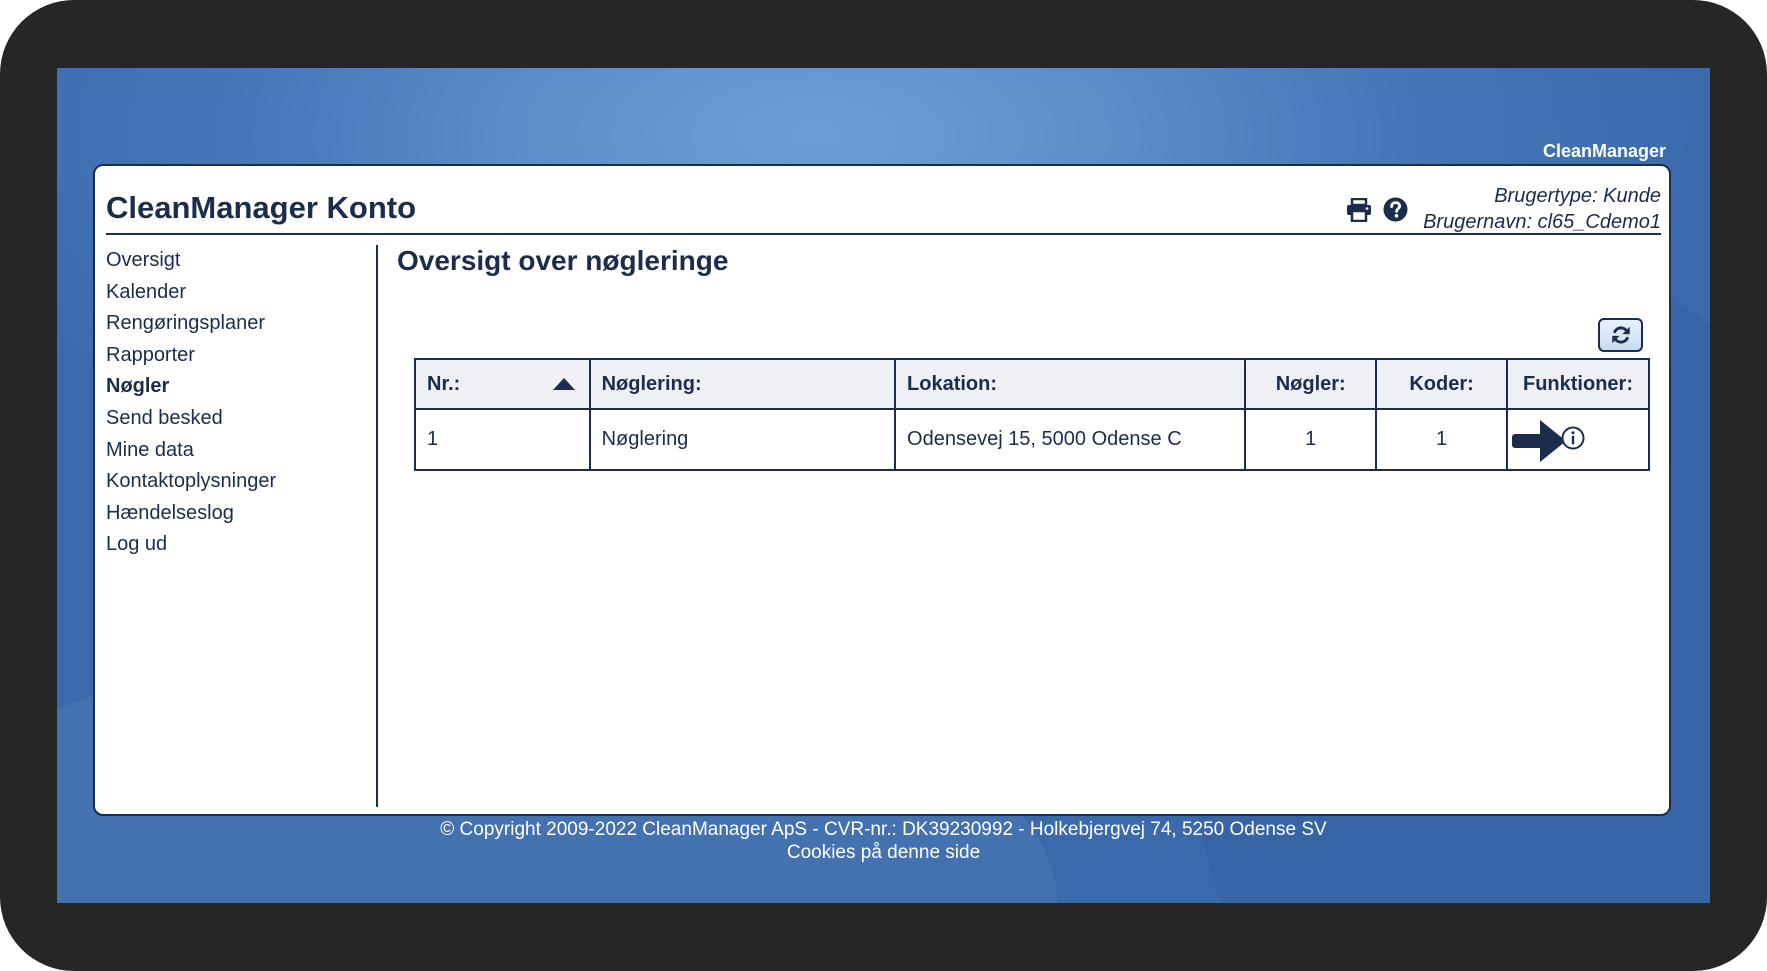 The height and width of the screenshot is (971, 1767). What do you see at coordinates (742, 439) in the screenshot?
I see `cell-noglering: Nøglering` at bounding box center [742, 439].